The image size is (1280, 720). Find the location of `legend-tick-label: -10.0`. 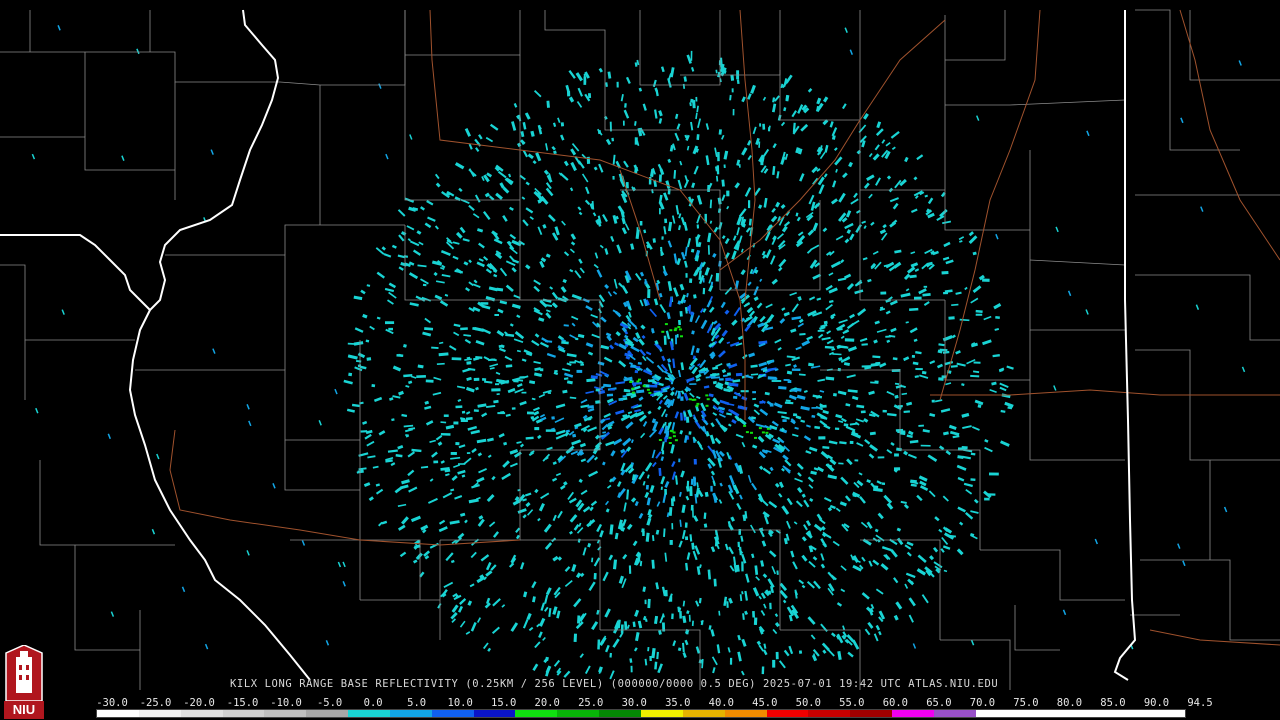

legend-tick-label: -10.0 is located at coordinates (286, 703).